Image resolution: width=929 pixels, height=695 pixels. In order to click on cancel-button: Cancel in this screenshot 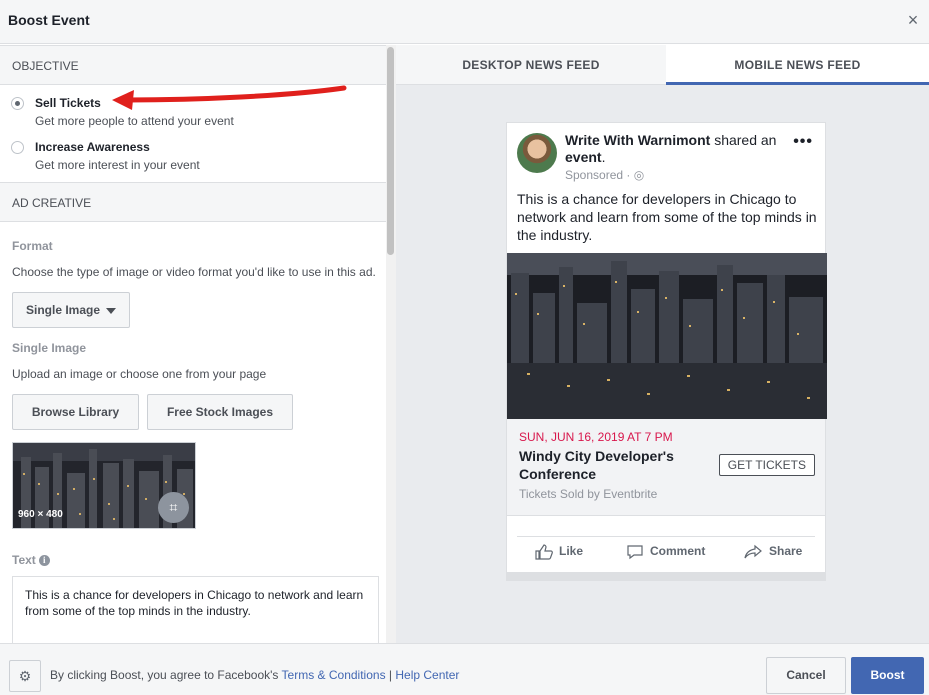, I will do `click(806, 675)`.